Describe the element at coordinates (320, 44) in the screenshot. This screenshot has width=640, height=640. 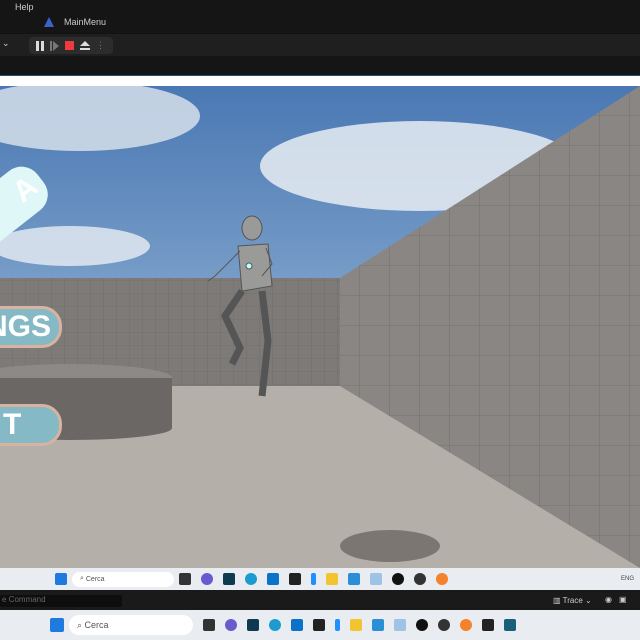
I see `toolbar: ⌄ ⋮` at that location.